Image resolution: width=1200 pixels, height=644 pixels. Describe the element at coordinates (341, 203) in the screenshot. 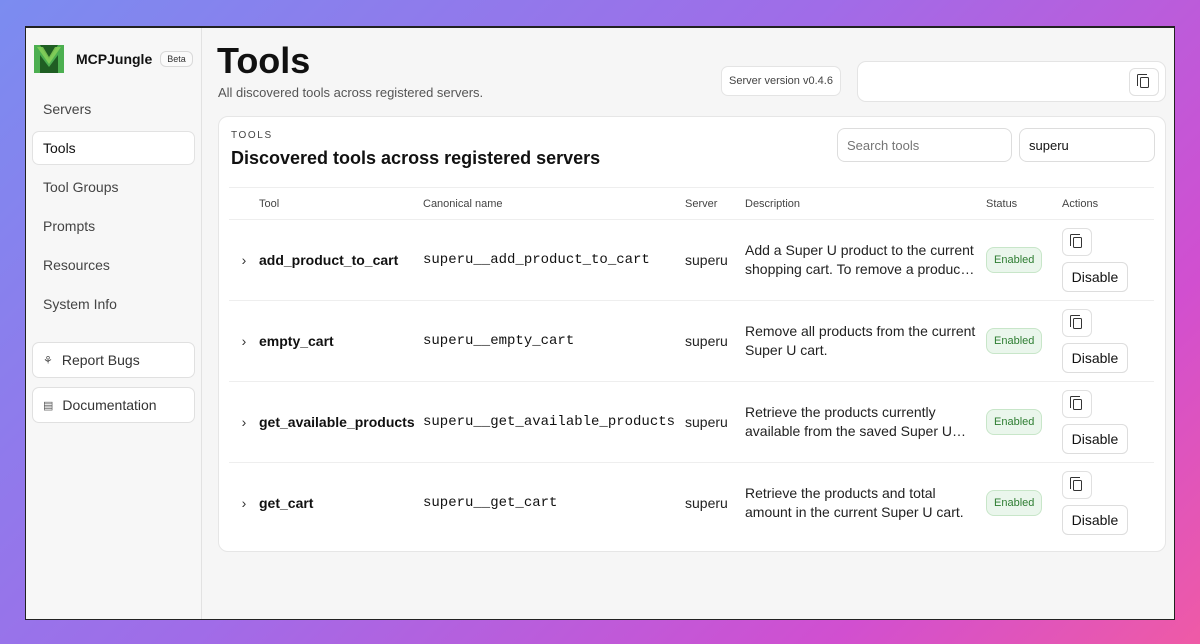

I see `column-header-tool: Tool` at that location.